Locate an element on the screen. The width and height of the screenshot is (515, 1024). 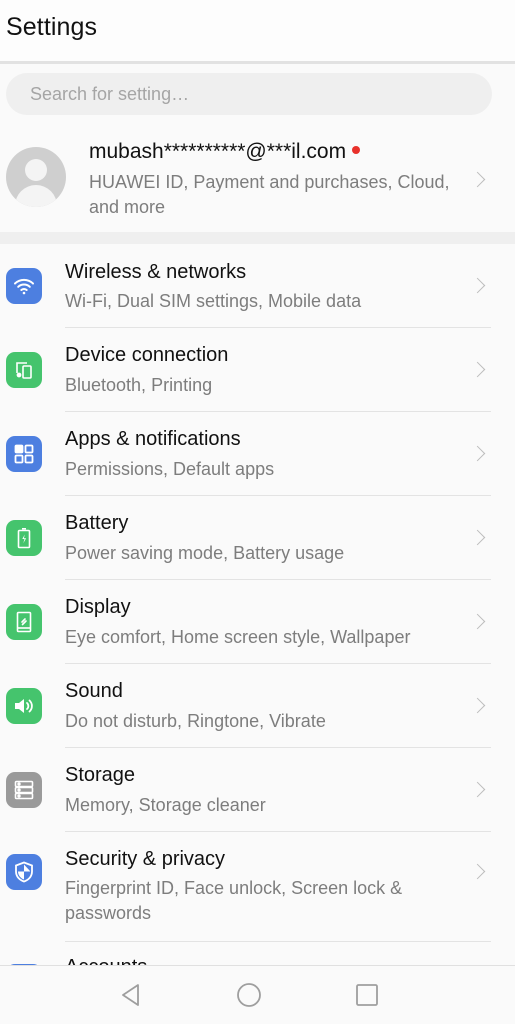
recents-button is located at coordinates (367, 995).